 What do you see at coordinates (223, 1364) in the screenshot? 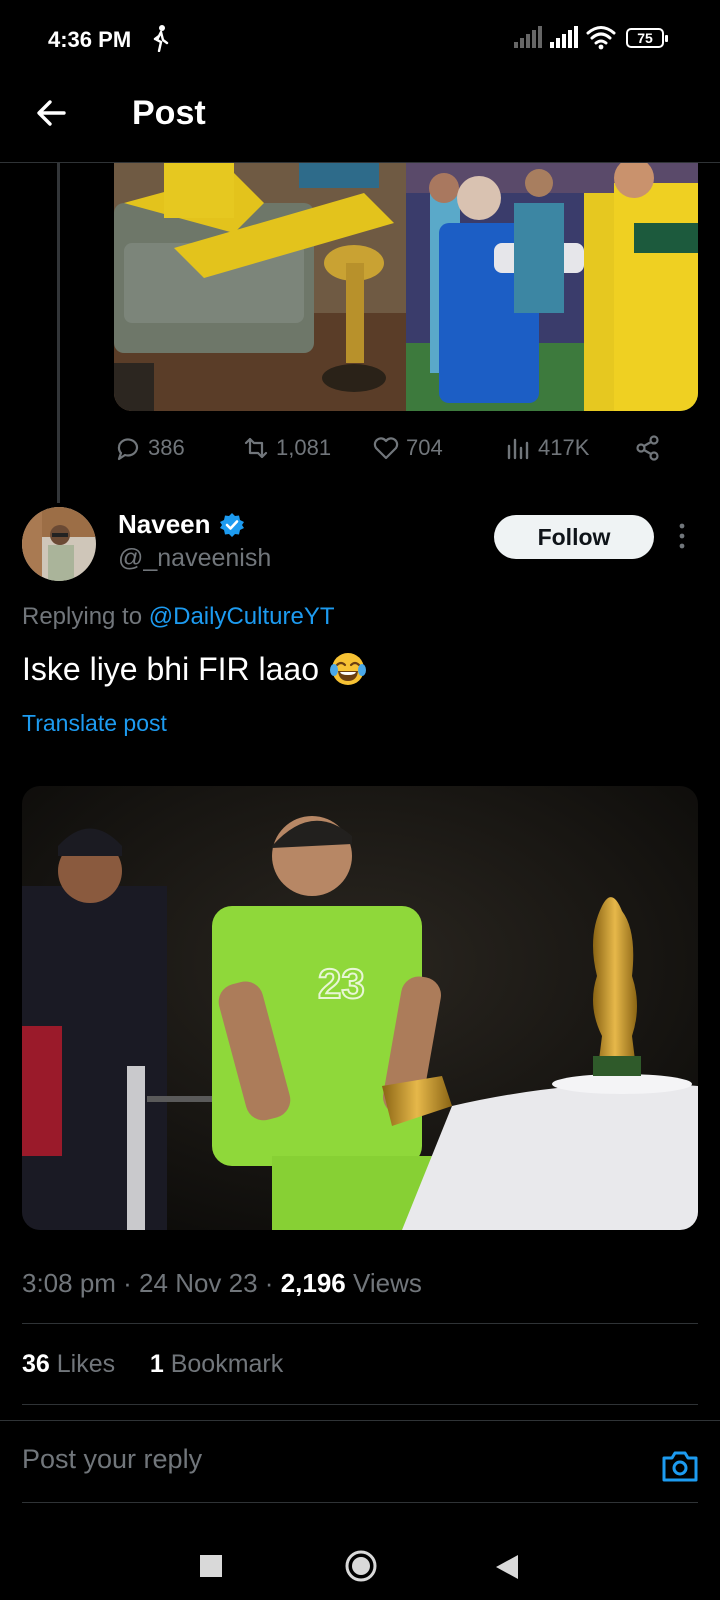
I see `bookmarks-label: Bookmark` at bounding box center [223, 1364].